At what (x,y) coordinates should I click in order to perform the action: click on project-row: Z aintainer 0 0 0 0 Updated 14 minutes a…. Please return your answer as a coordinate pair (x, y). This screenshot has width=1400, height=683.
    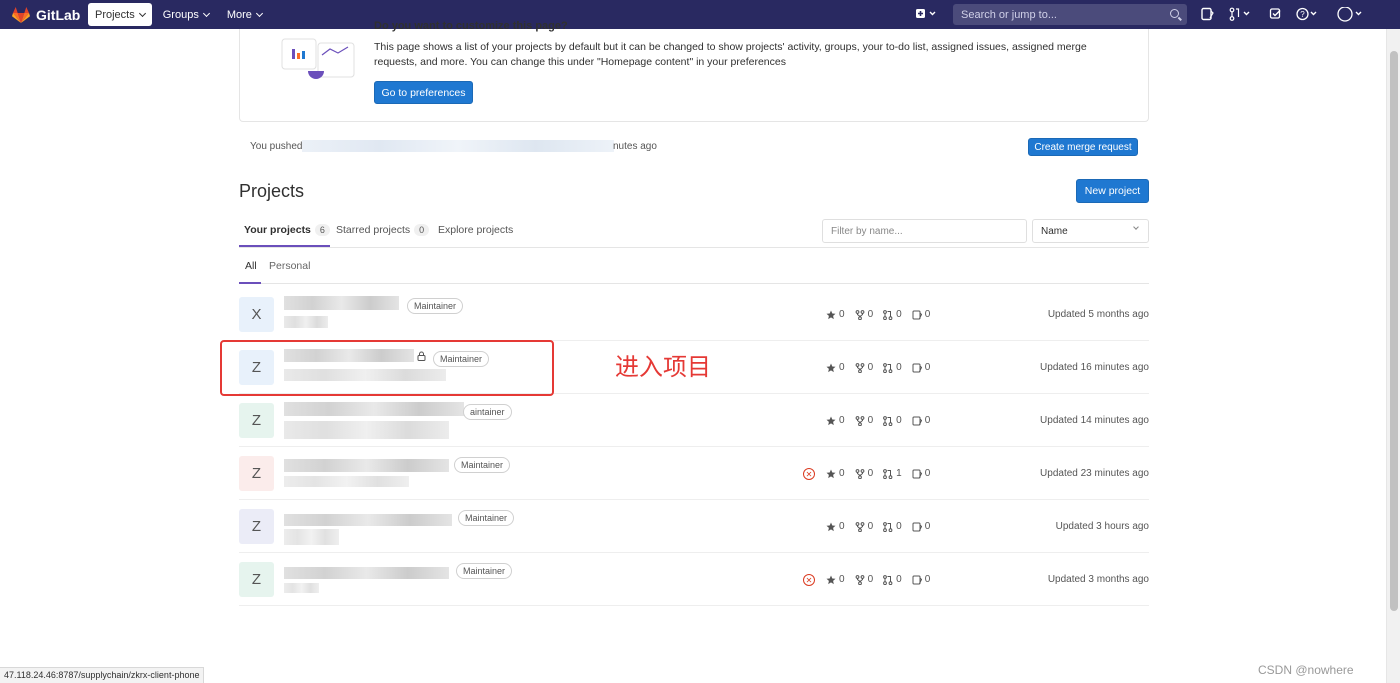
    Looking at the image, I should click on (694, 420).